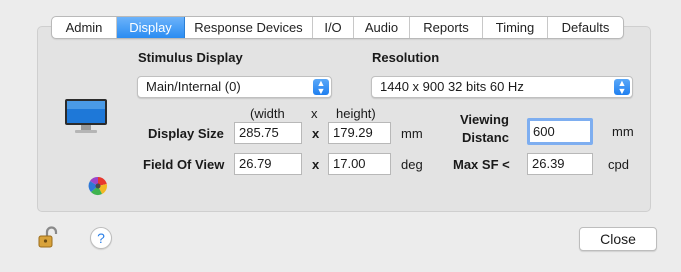 The width and height of the screenshot is (681, 272). What do you see at coordinates (316, 164) in the screenshot?
I see `field-of-view-x: x` at bounding box center [316, 164].